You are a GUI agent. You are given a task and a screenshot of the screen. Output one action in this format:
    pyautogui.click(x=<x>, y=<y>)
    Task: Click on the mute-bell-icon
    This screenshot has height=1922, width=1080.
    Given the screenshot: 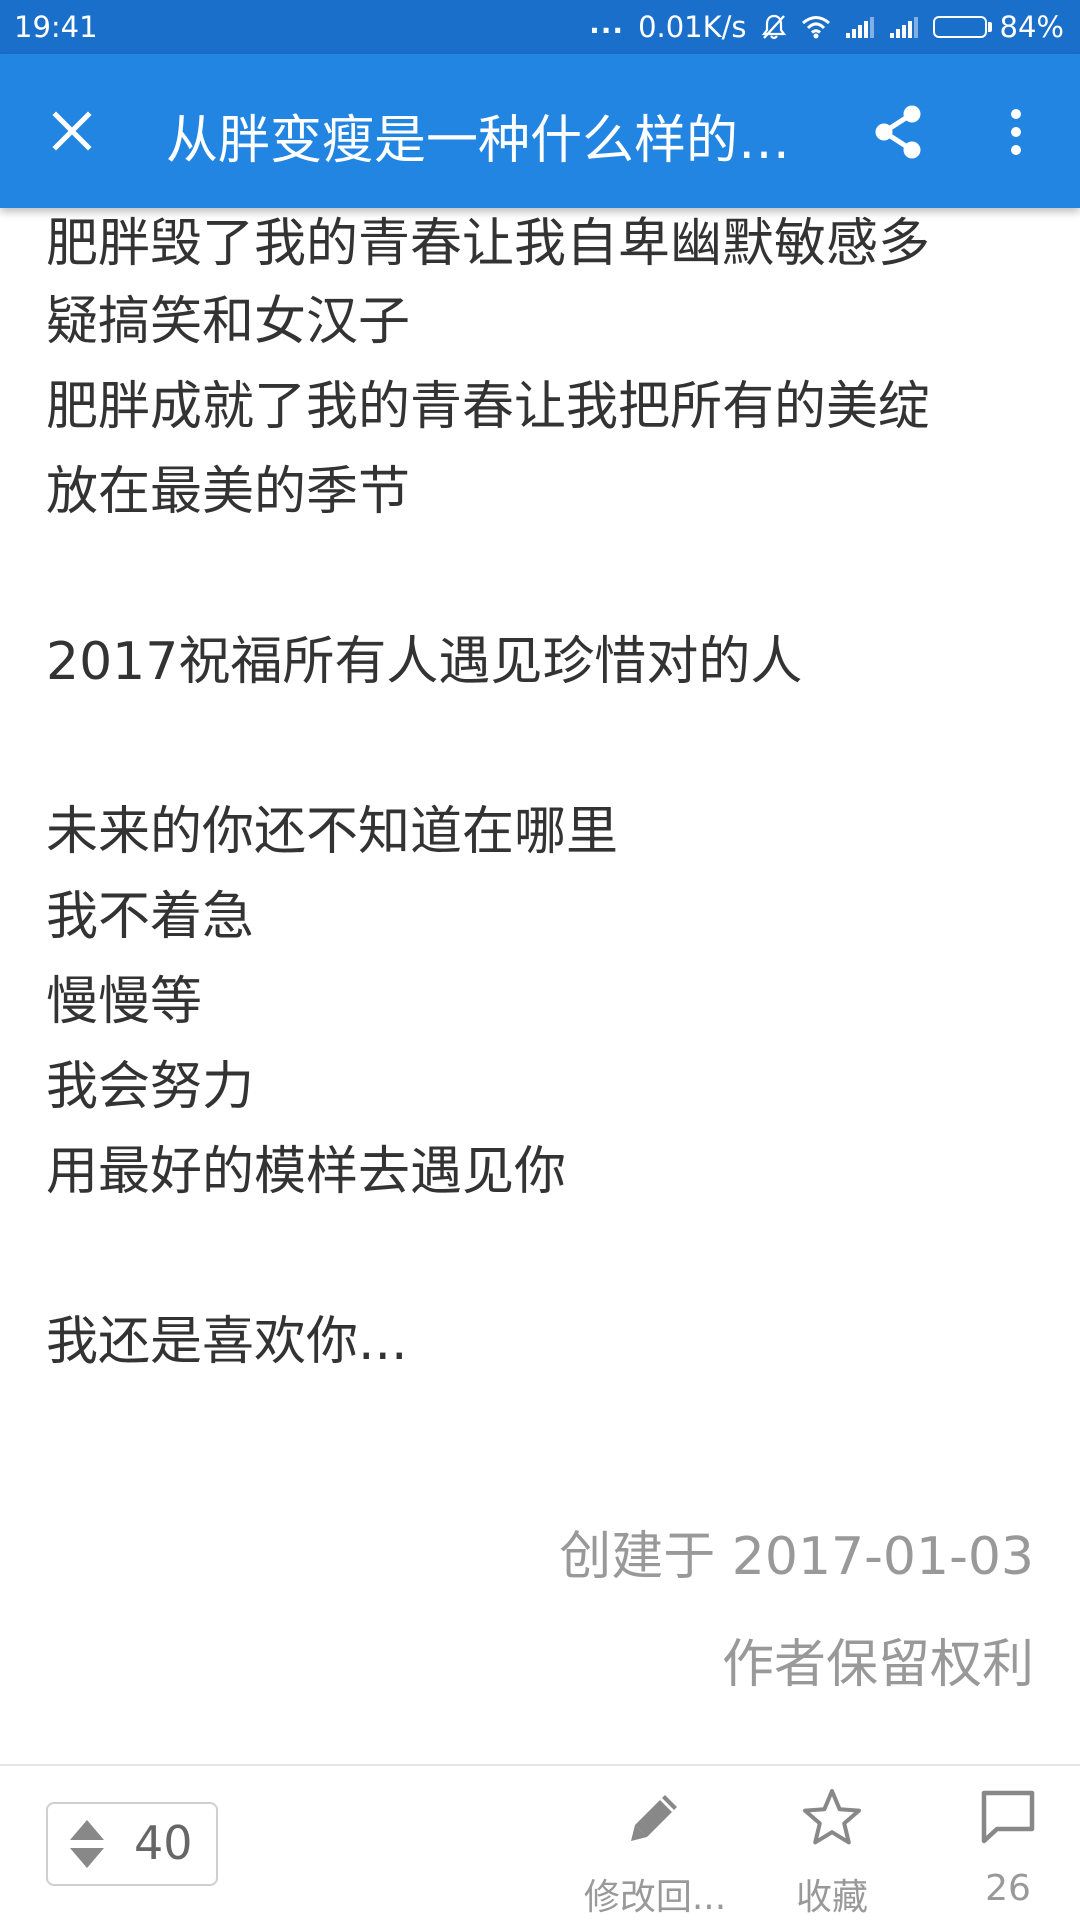 What is the action you would take?
    pyautogui.click(x=774, y=27)
    